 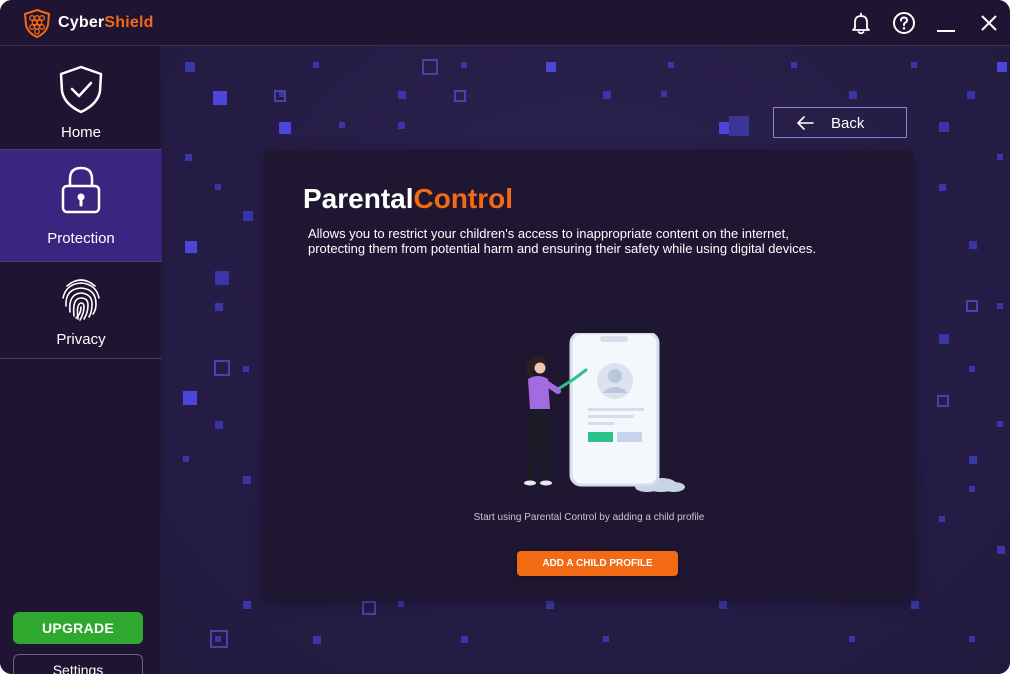 I want to click on brand-name-part1: Cyber, so click(x=81, y=22).